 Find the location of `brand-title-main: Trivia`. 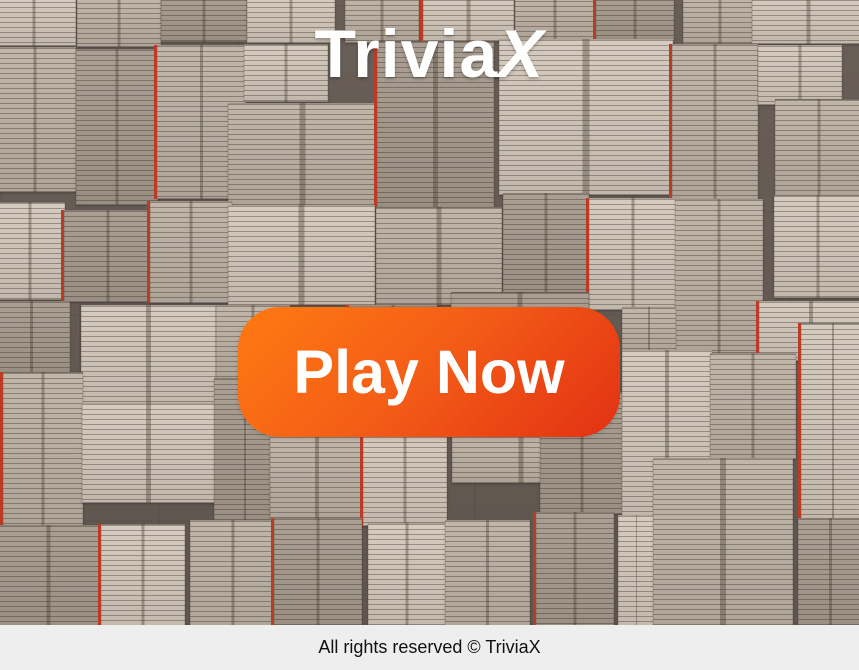

brand-title-main: Trivia is located at coordinates (406, 54).